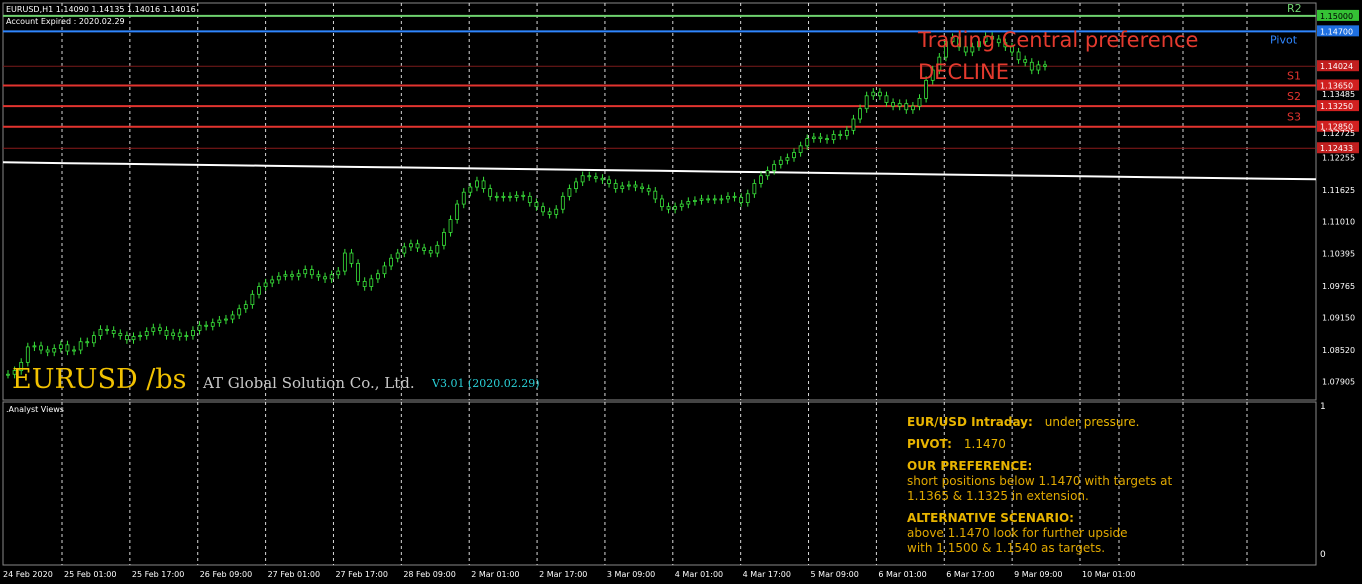  What do you see at coordinates (563, 574) in the screenshot?
I see `x-tick-label: 2 Mar 17:00` at bounding box center [563, 574].